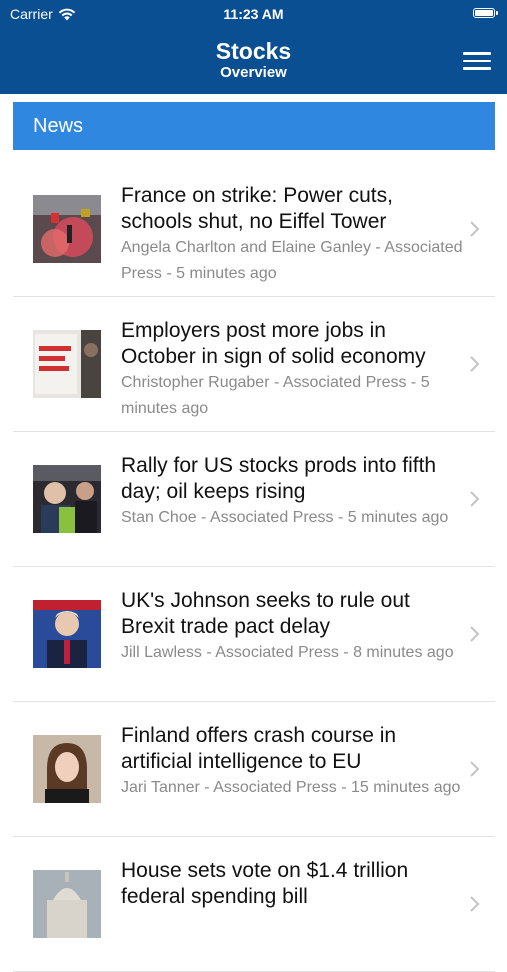 The width and height of the screenshot is (507, 972). Describe the element at coordinates (253, 72) in the screenshot. I see `page-subtitle: Overview` at that location.